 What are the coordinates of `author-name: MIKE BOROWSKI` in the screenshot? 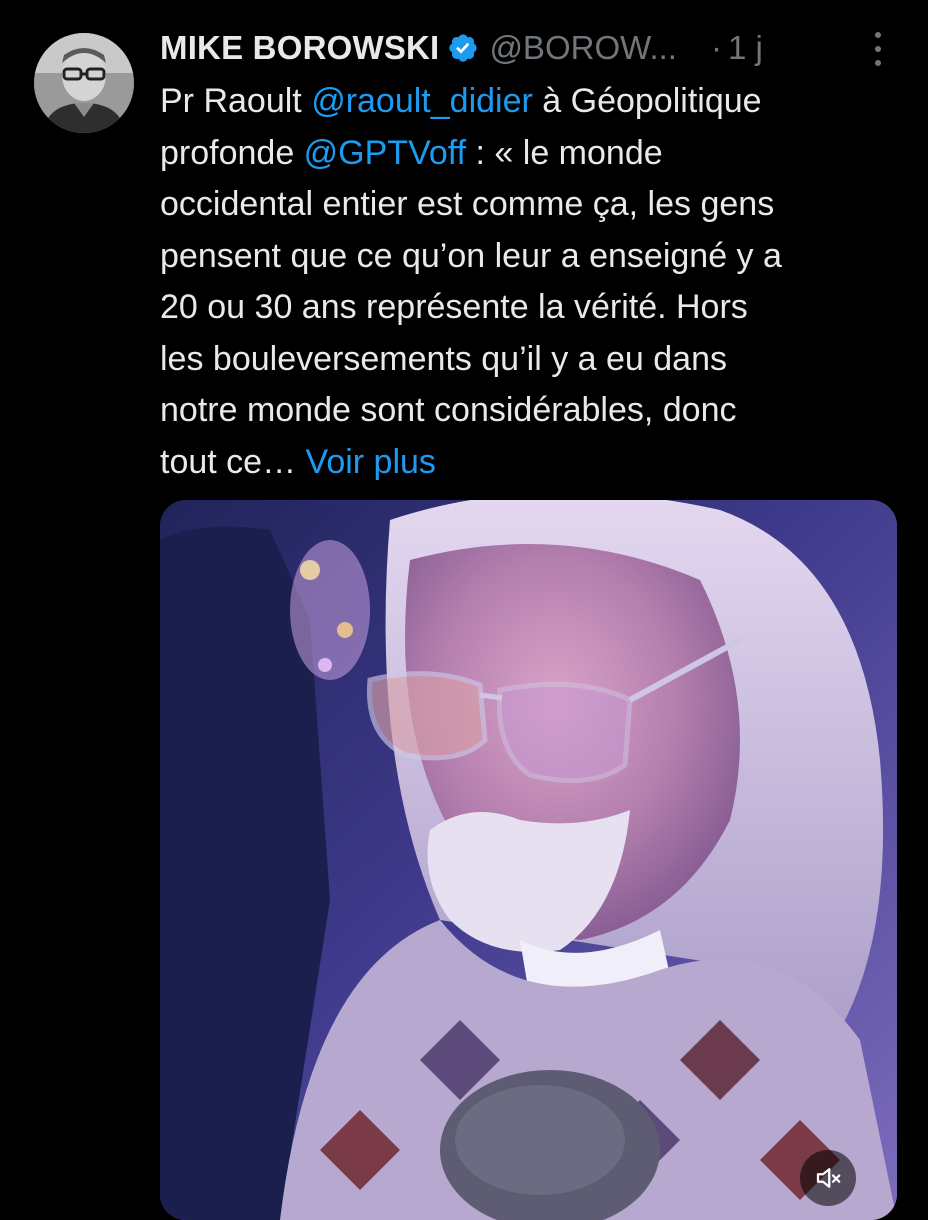 It's located at (299, 48).